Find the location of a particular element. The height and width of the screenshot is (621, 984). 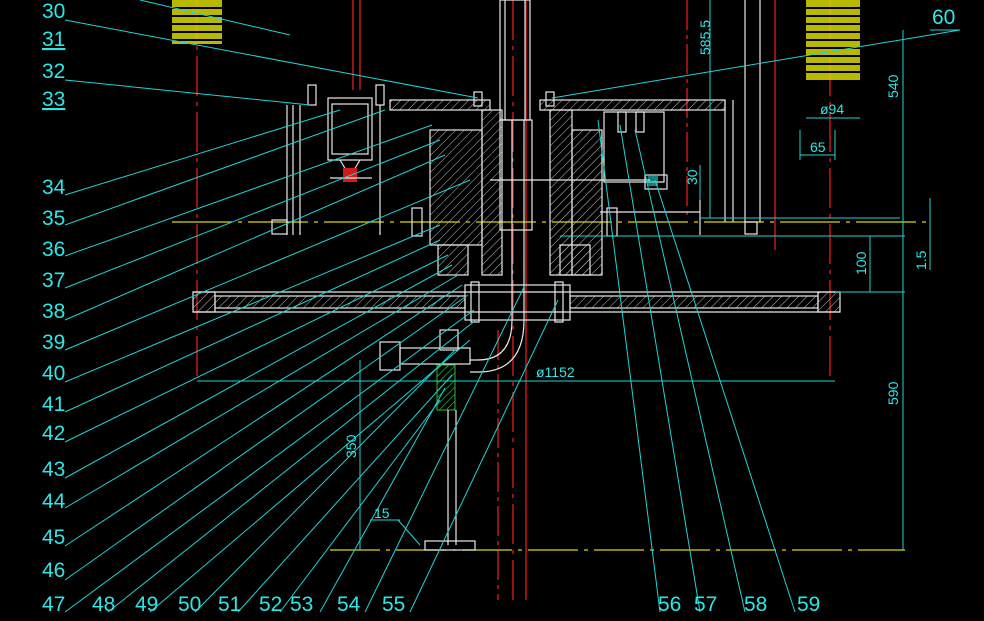

label-38: 38 is located at coordinates (53, 311).